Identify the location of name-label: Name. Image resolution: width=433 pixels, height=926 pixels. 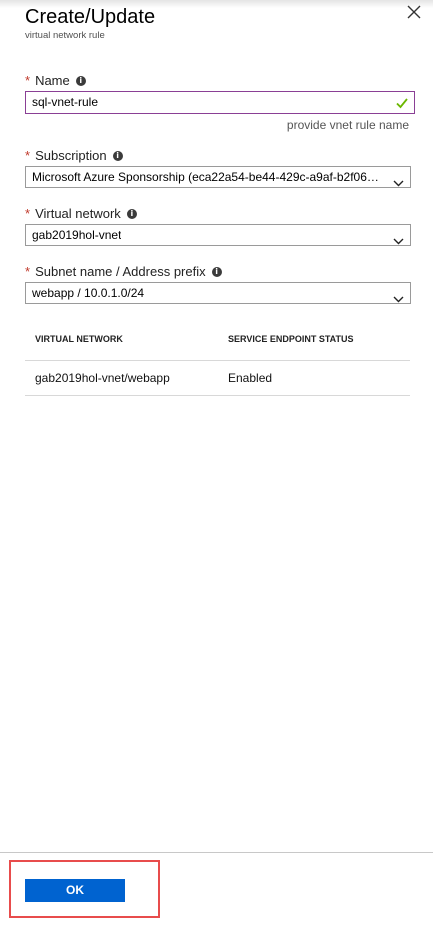
(52, 80).